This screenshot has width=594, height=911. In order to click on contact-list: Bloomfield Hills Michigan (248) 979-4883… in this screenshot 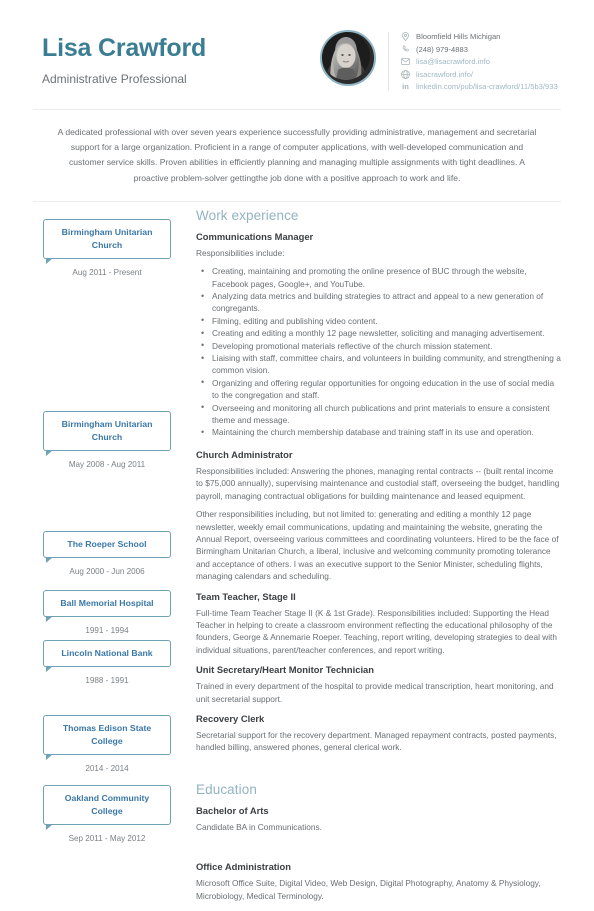, I will do `click(479, 61)`.